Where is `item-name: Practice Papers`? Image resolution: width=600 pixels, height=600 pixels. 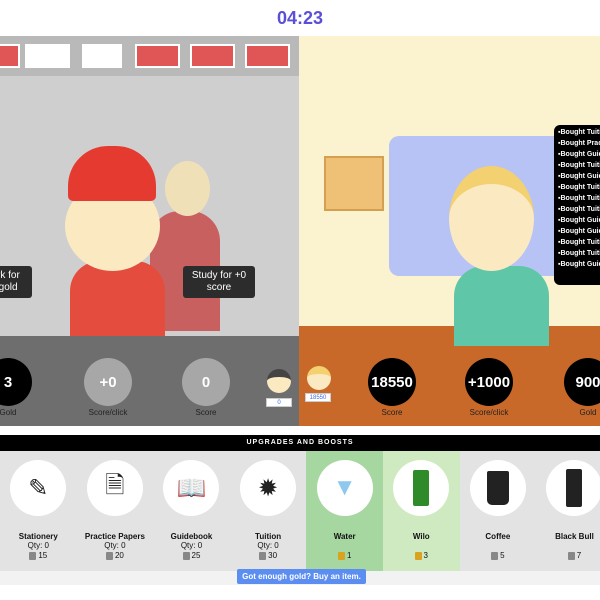
item-name: Practice Papers is located at coordinates (114, 536).